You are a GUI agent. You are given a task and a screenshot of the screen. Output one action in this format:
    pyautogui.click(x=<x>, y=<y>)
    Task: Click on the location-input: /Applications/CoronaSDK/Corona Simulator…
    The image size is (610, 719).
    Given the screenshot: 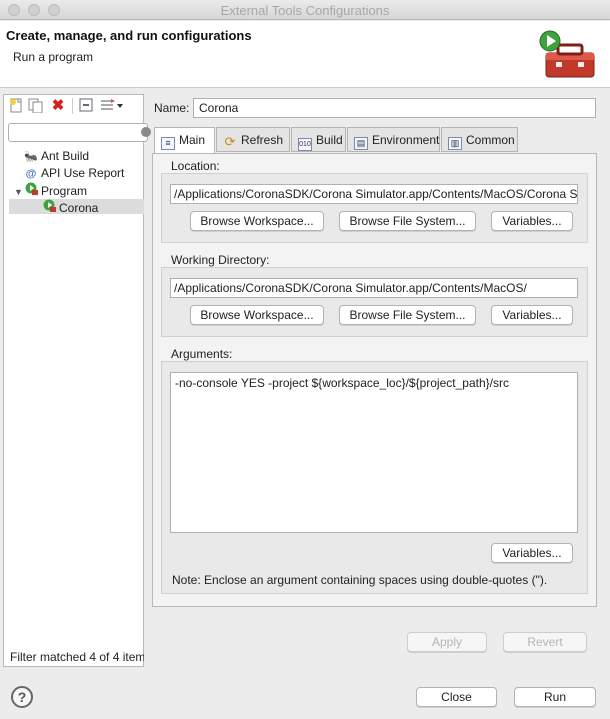 What is the action you would take?
    pyautogui.click(x=374, y=194)
    